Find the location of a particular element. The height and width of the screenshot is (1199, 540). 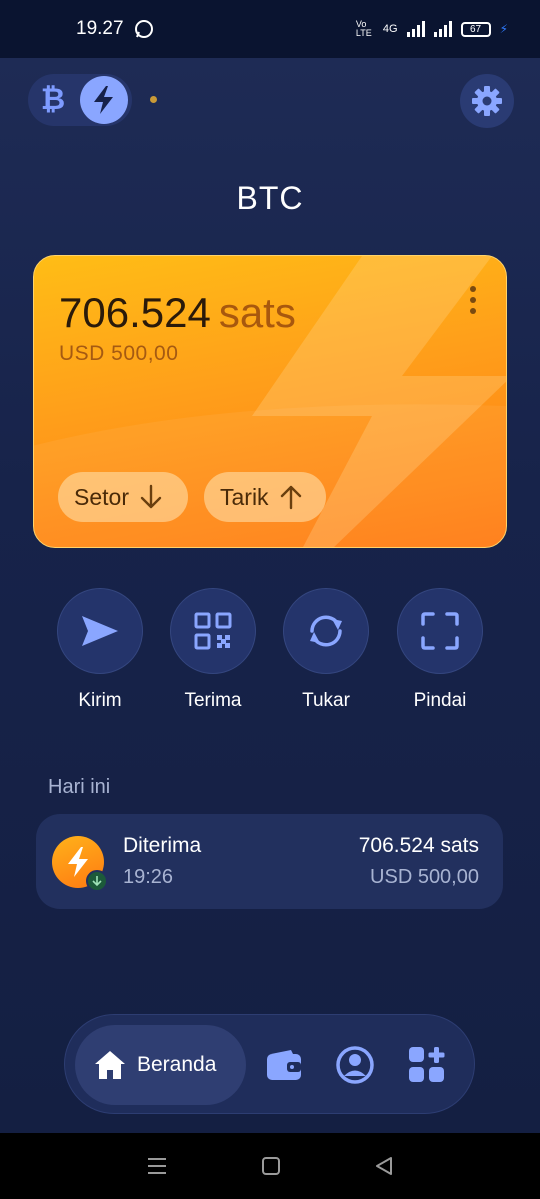

arrow-up-icon is located at coordinates (290, 497).